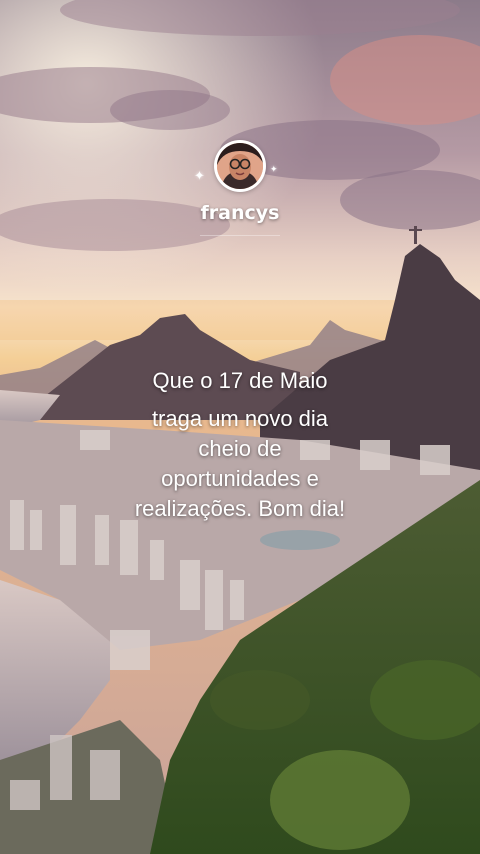 The height and width of the screenshot is (854, 480). I want to click on message-line: traga um novo dia, so click(240, 418).